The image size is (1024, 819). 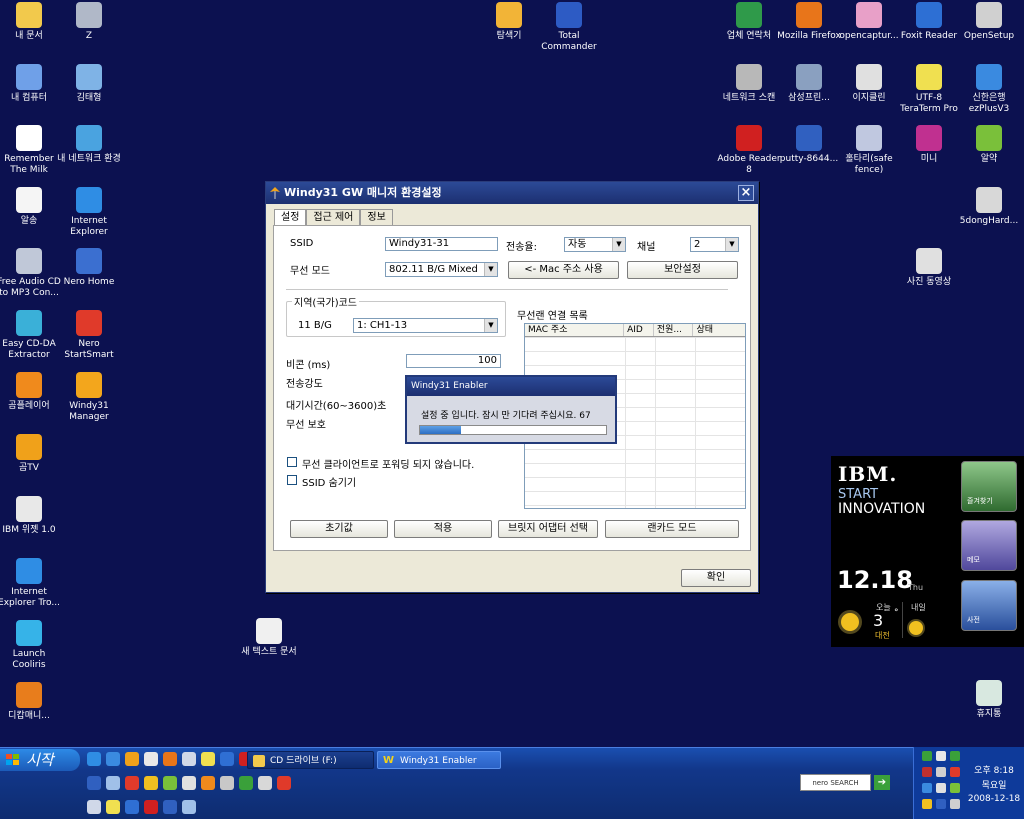 I want to click on desktop-shortcut: Remember The Milk, so click(x=30, y=150).